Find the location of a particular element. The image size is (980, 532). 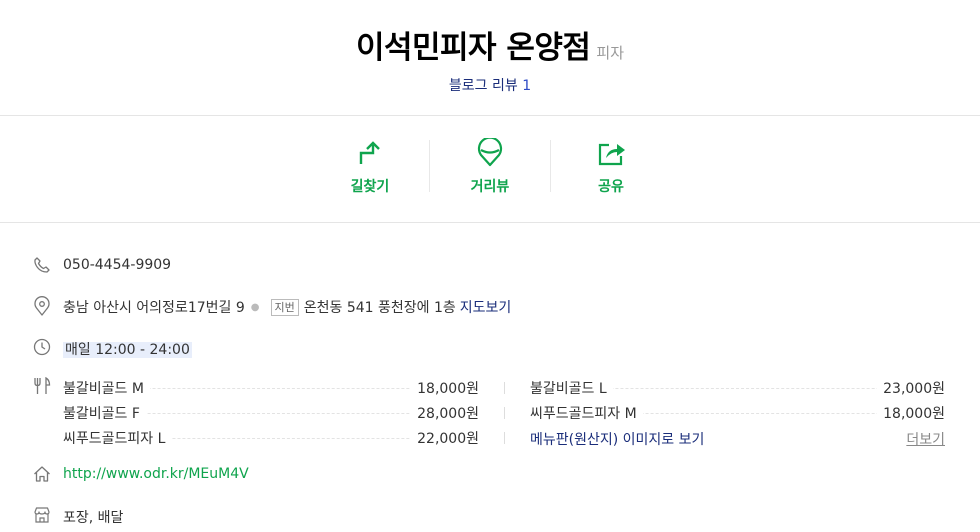

website-link: http://www.odr.kr/MEuM4V is located at coordinates (156, 474).